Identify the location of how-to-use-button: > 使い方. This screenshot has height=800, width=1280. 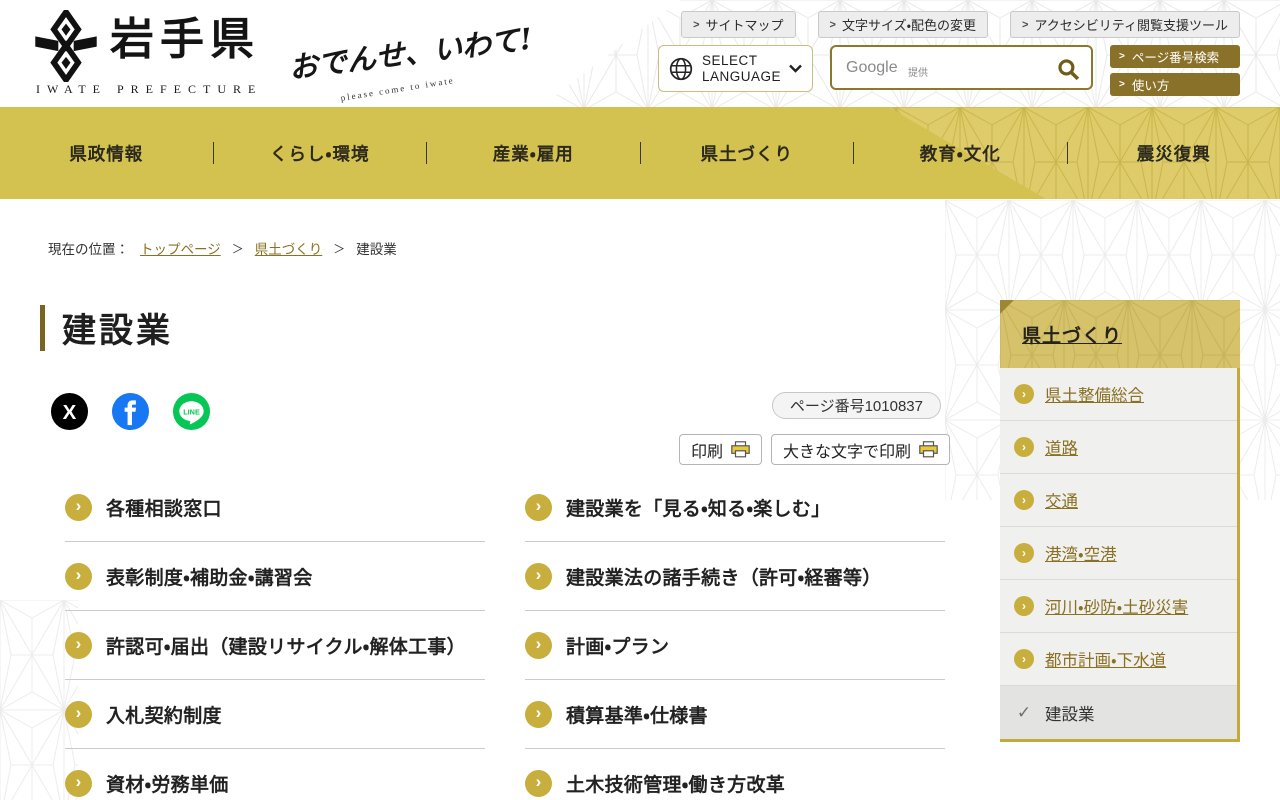
(1175, 84).